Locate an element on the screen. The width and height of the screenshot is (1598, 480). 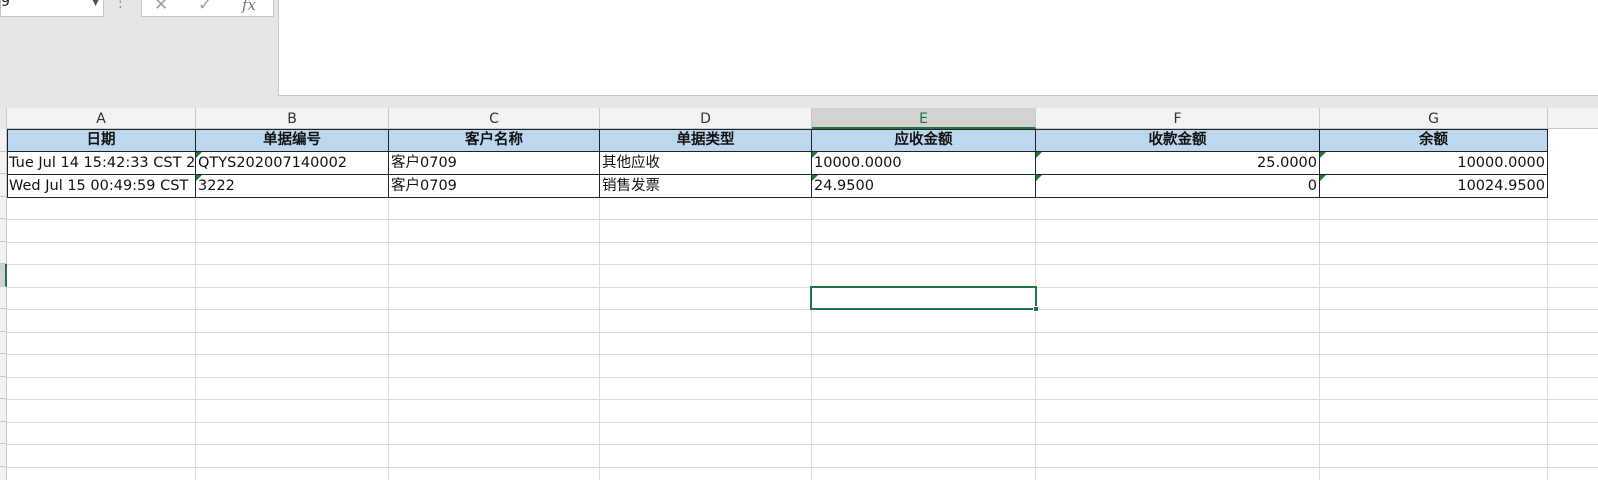
column-header-b: B is located at coordinates (292, 118).